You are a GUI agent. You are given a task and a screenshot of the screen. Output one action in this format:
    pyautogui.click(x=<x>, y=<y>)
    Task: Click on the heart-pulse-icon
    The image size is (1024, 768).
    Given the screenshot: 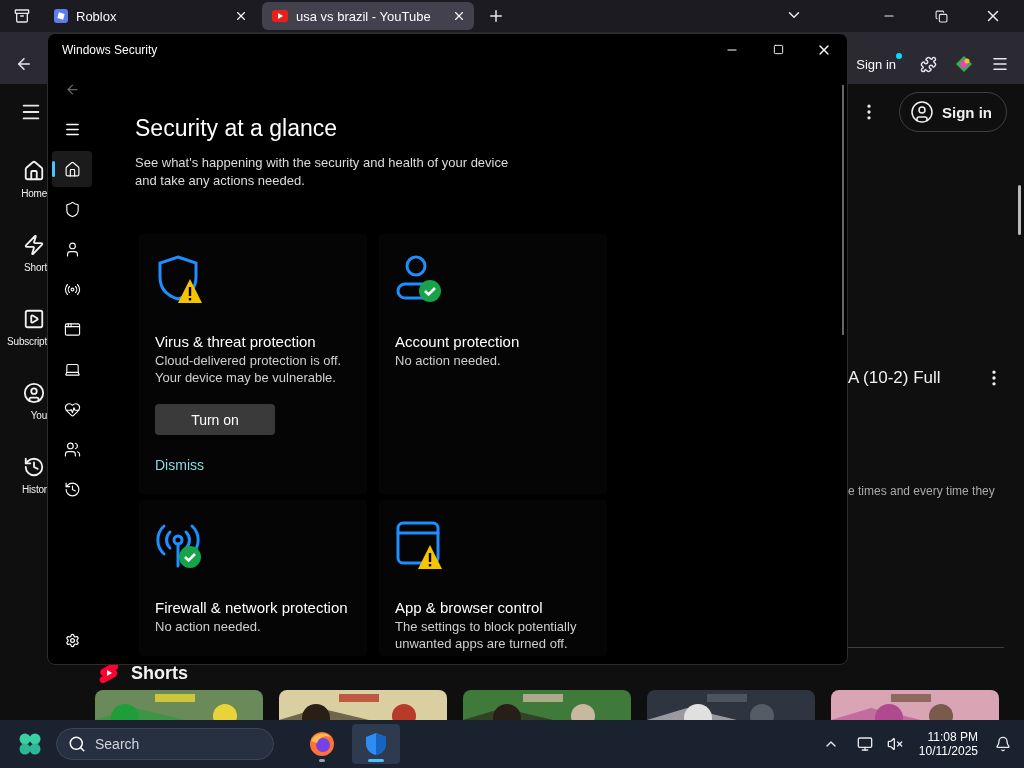 What is the action you would take?
    pyautogui.click(x=72, y=409)
    